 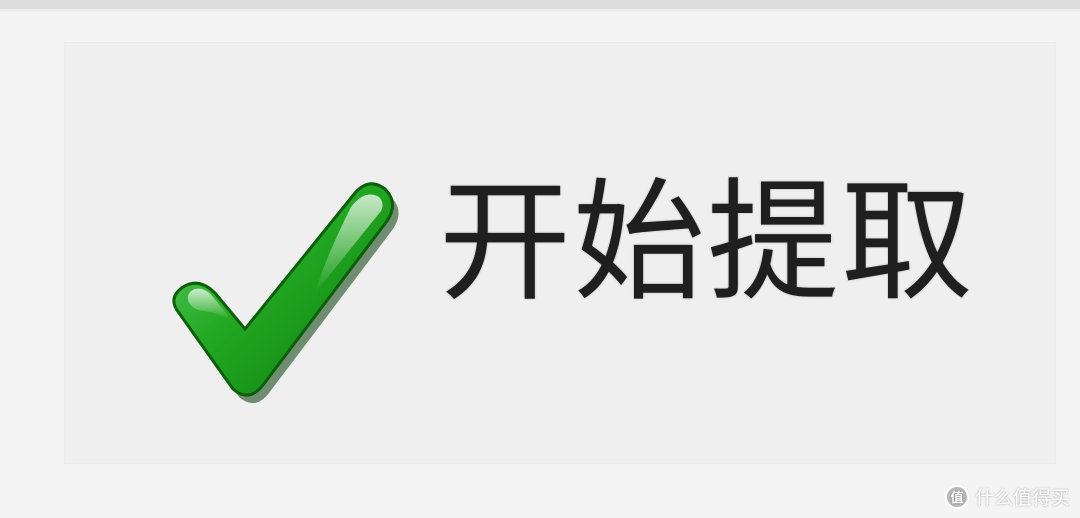 What do you see at coordinates (1022, 498) in the screenshot?
I see `watermark-text: 什么值得买` at bounding box center [1022, 498].